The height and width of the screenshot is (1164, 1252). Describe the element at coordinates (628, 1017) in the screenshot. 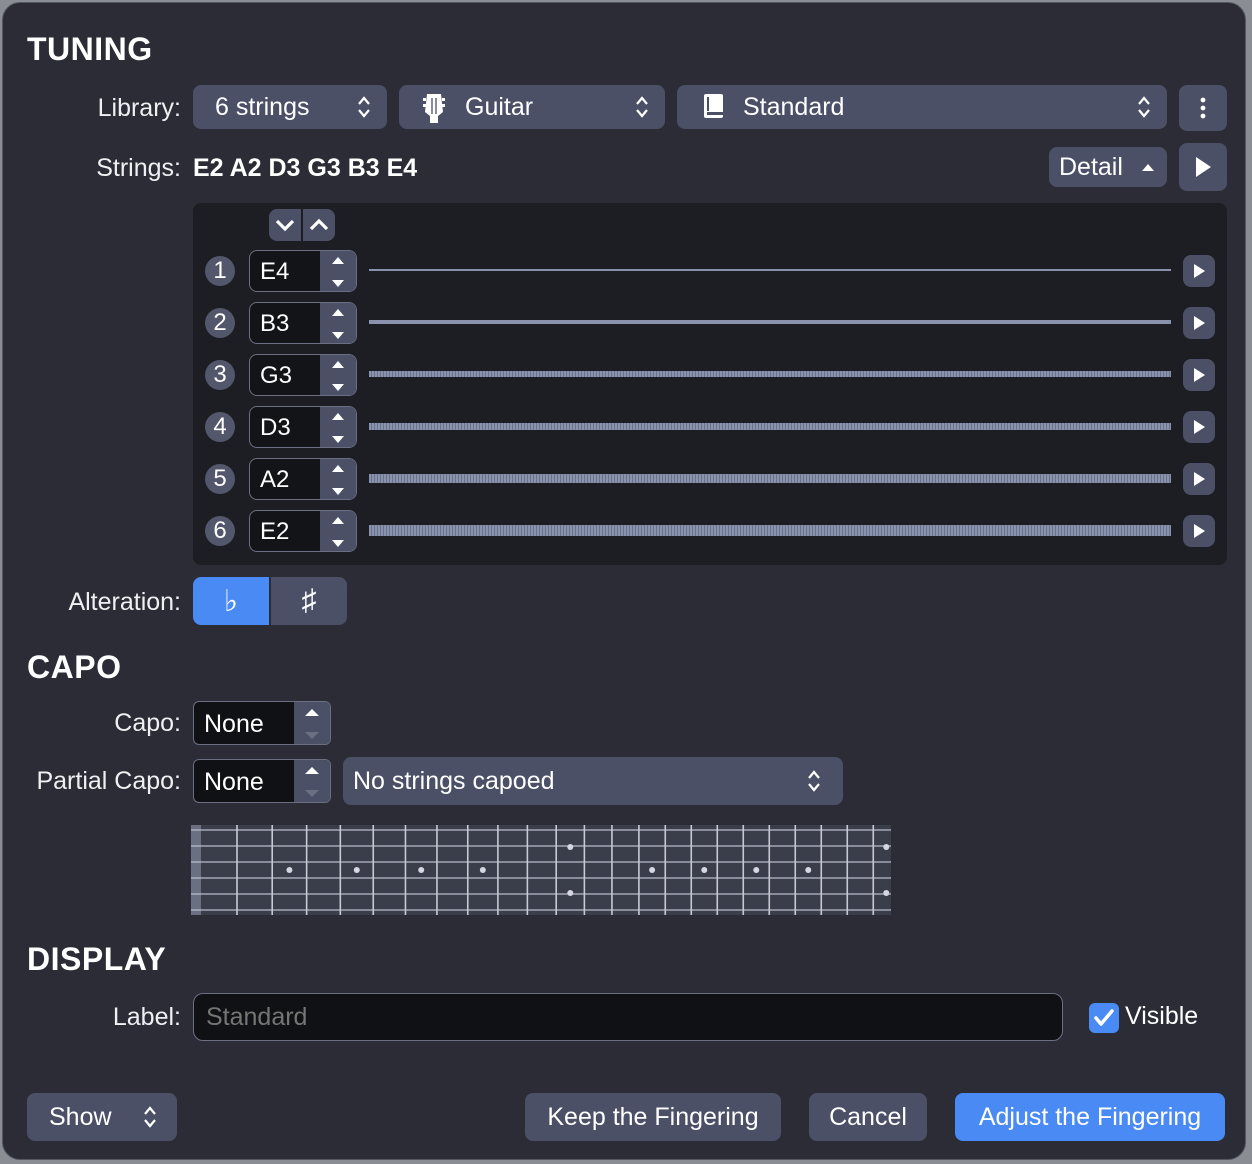

I see `display-label-input` at that location.